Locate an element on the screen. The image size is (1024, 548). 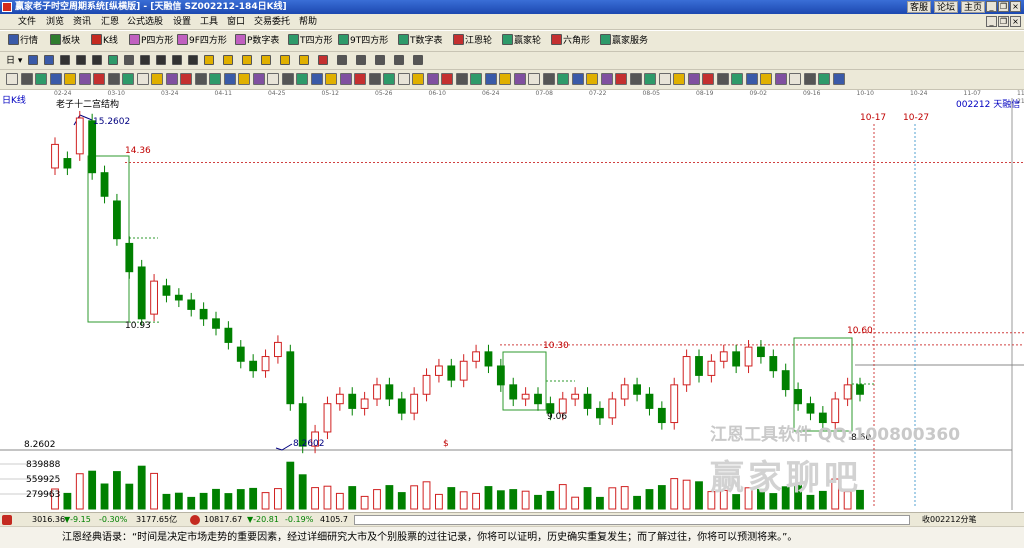
child-close-button: × is located at coordinates (1015, 21).